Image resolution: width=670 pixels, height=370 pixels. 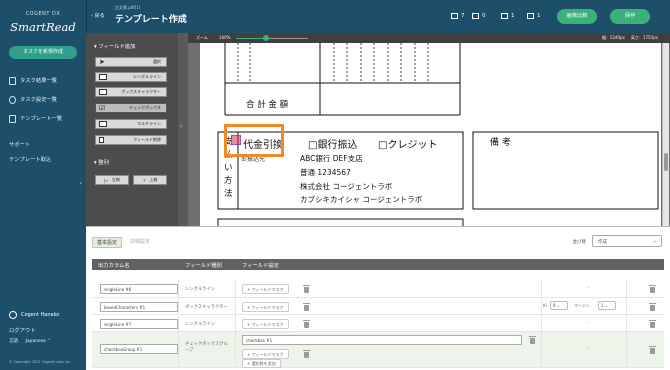 I want to click on sort-select: 作成 ⌄, so click(x=627, y=241).